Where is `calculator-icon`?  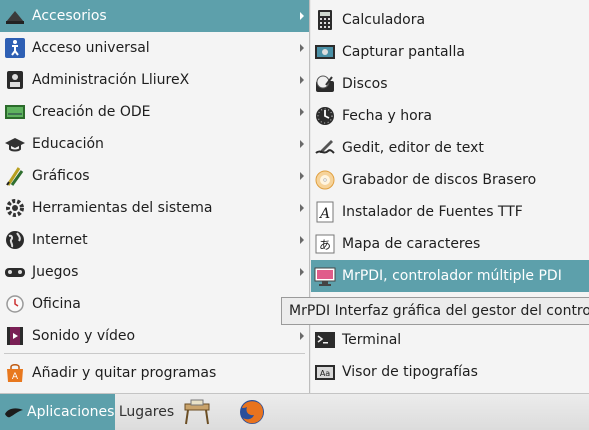
calculator-icon is located at coordinates (325, 20).